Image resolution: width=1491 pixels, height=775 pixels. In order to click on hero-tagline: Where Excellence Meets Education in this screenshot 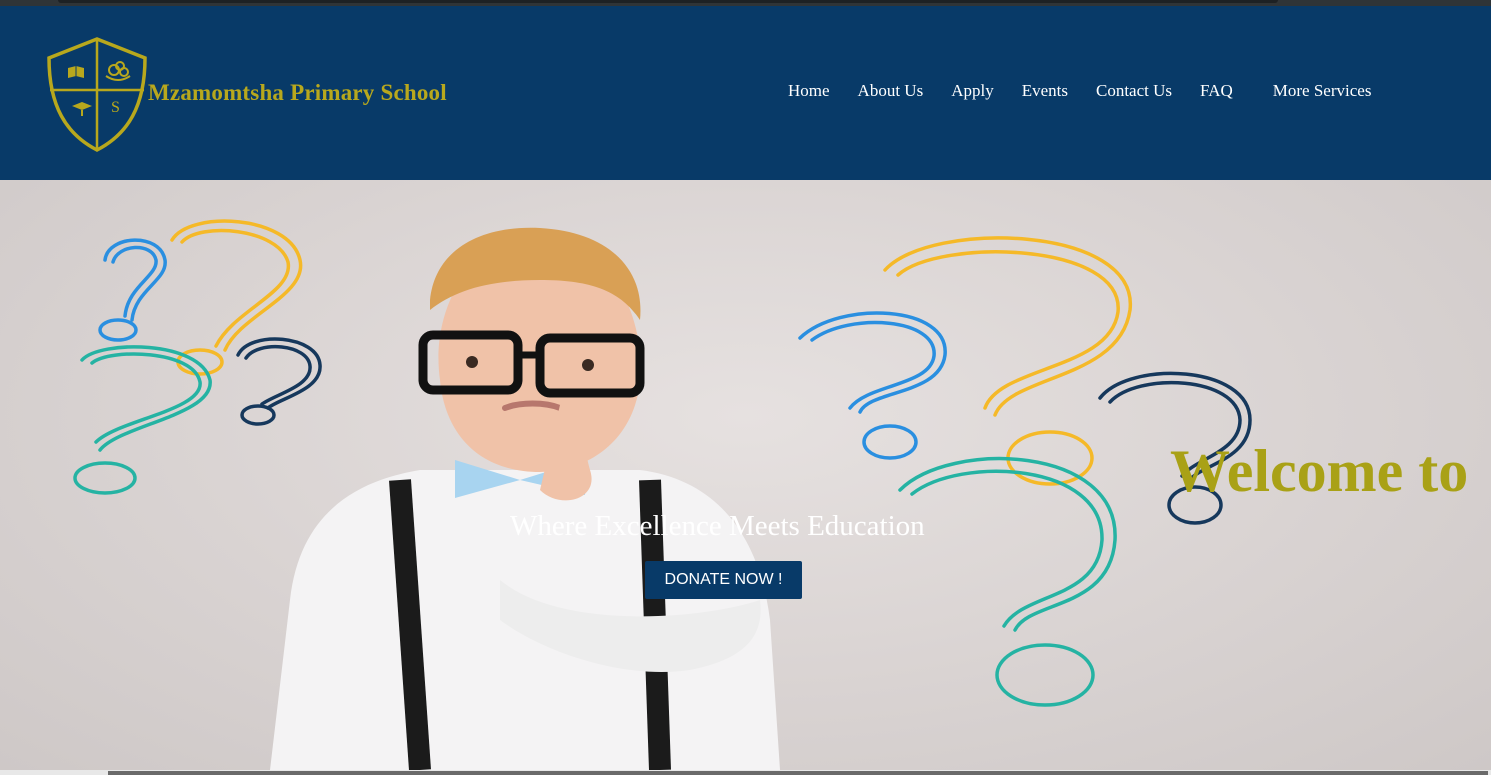, I will do `click(717, 526)`.